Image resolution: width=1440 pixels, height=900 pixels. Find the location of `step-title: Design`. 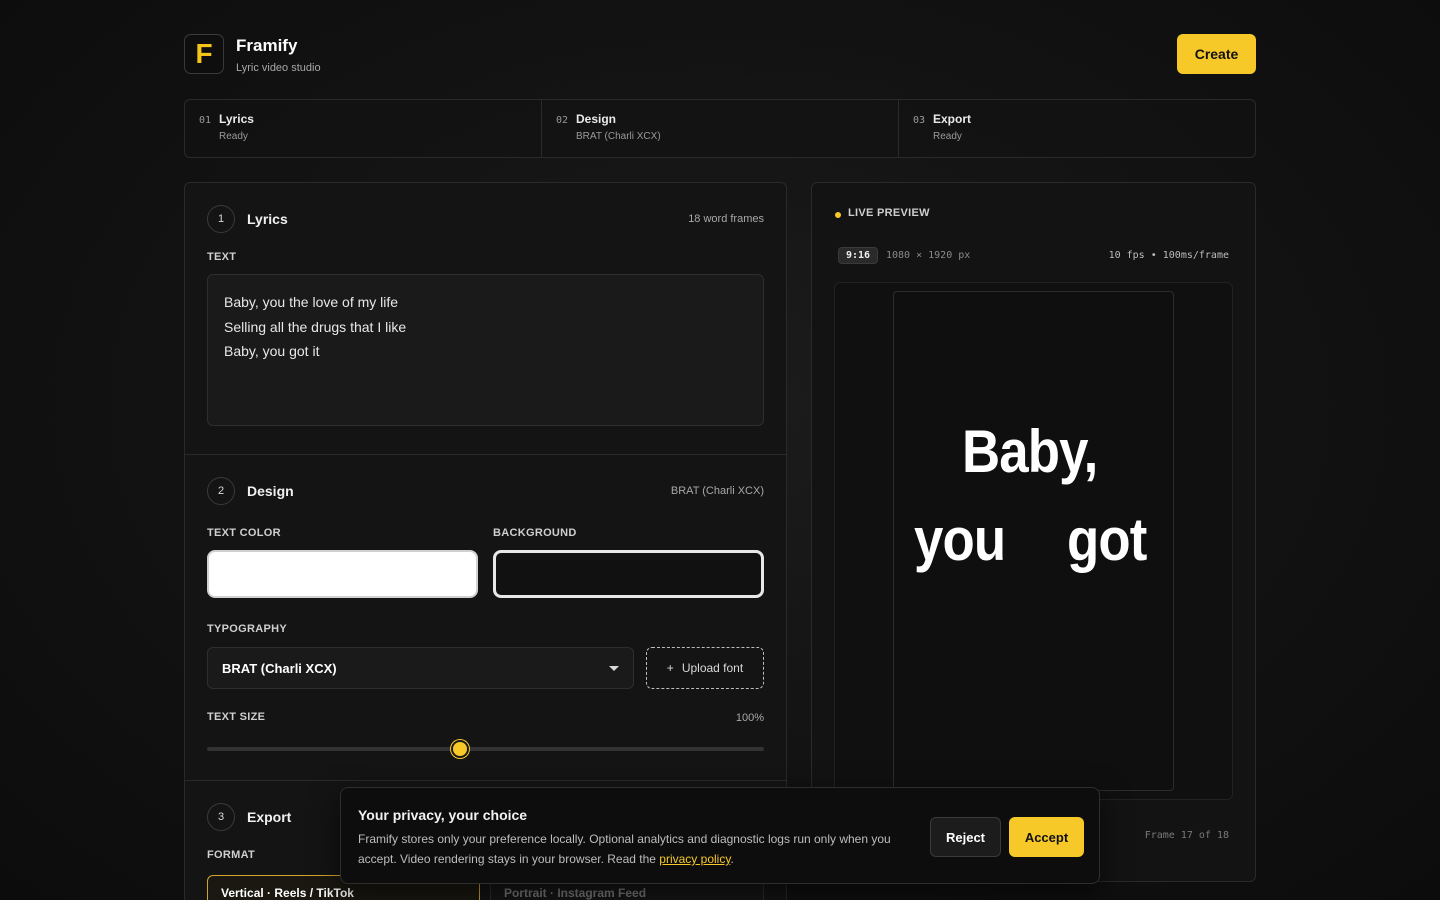

step-title: Design is located at coordinates (596, 119).